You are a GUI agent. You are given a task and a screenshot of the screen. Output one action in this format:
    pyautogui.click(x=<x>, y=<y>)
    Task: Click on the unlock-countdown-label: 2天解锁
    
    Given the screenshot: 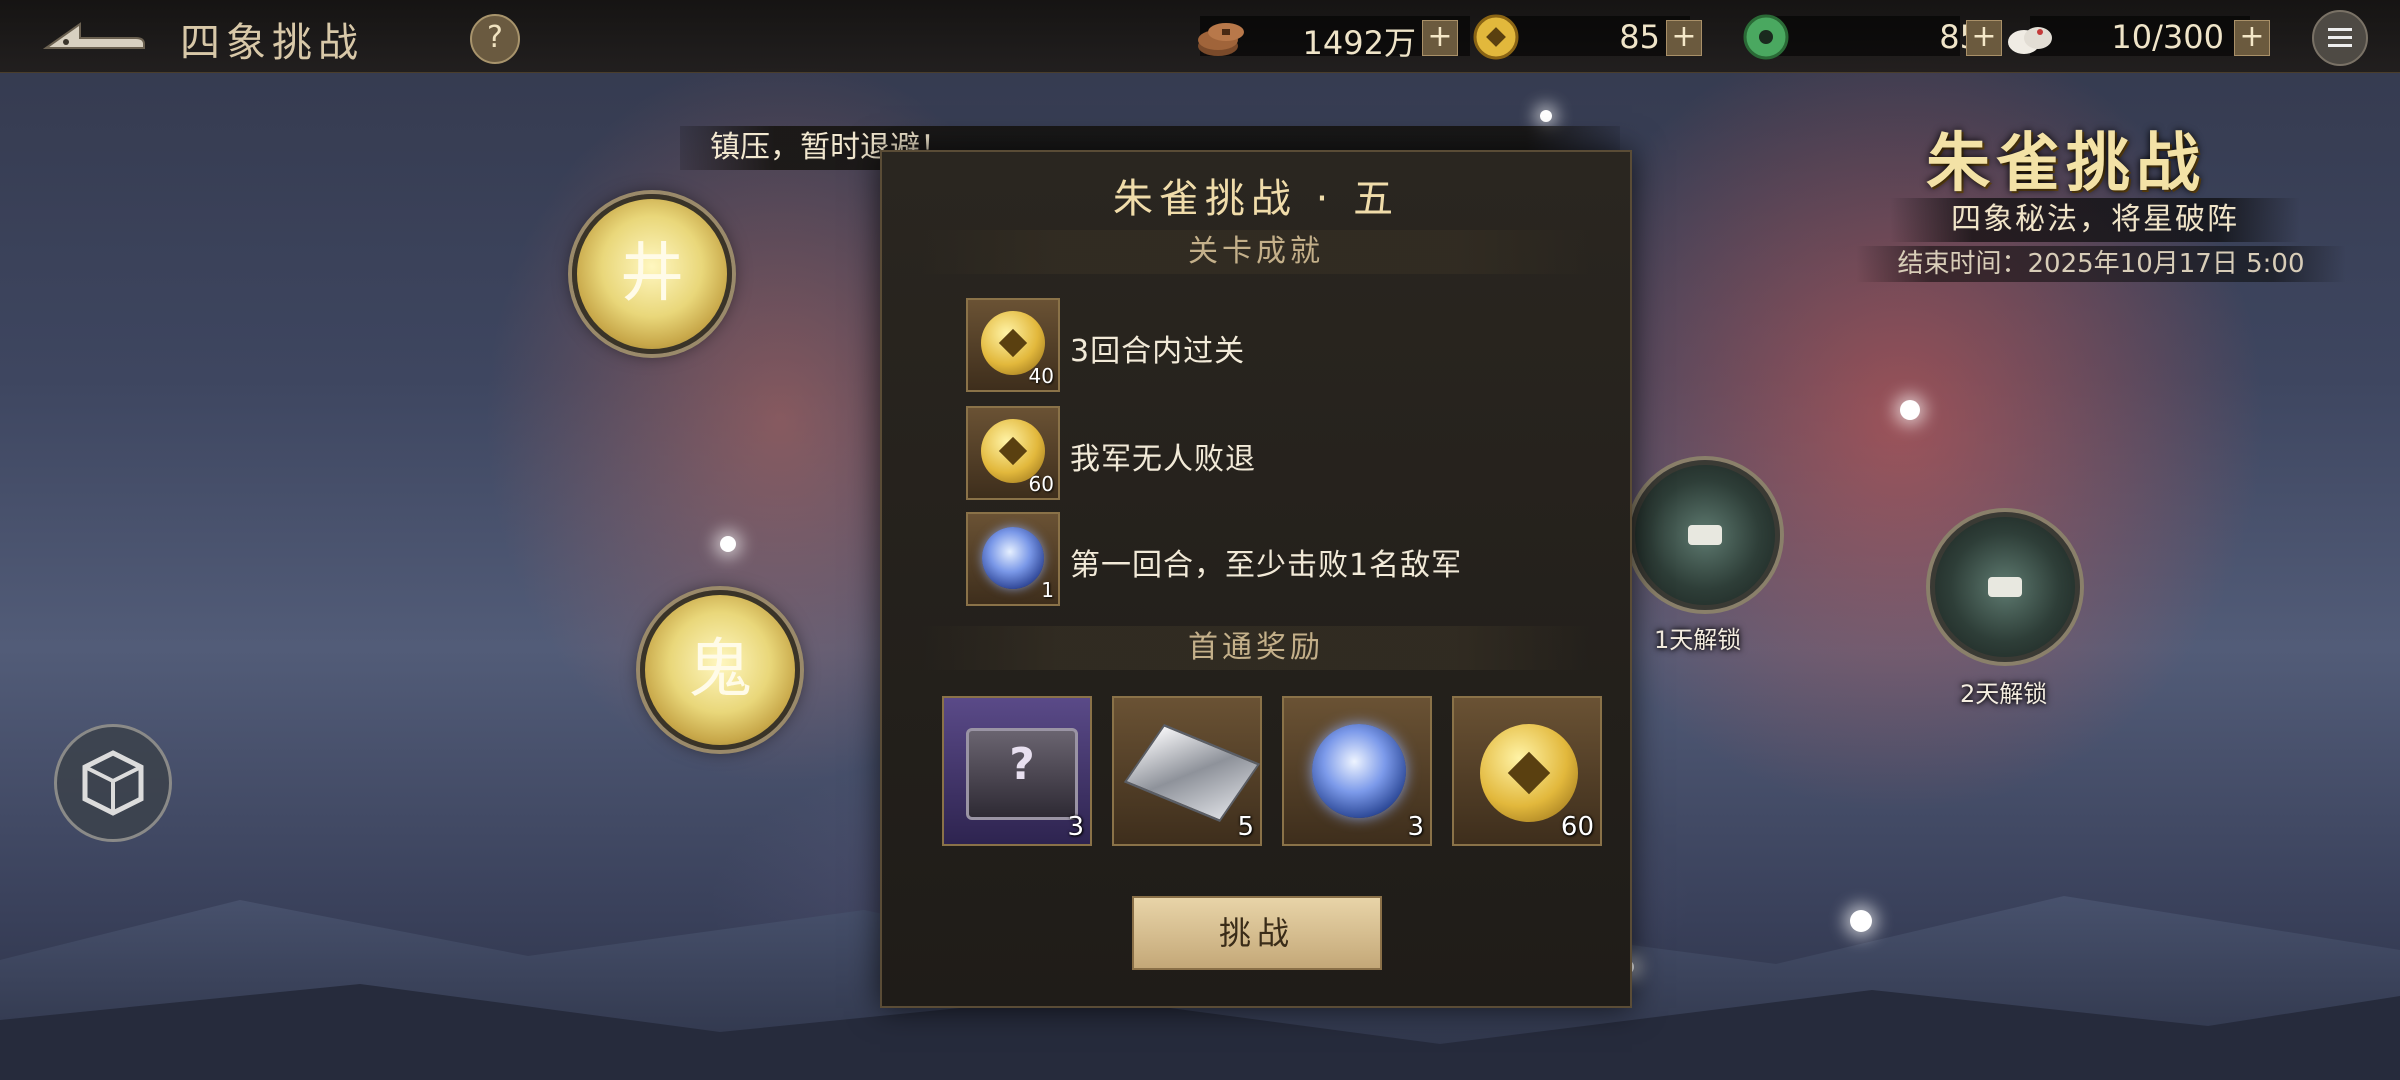 What is the action you would take?
    pyautogui.click(x=2004, y=694)
    